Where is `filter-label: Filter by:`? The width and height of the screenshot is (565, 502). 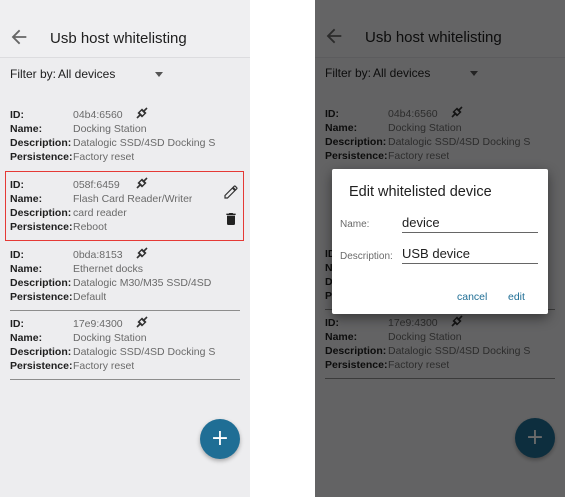
filter-label: Filter by: is located at coordinates (33, 74).